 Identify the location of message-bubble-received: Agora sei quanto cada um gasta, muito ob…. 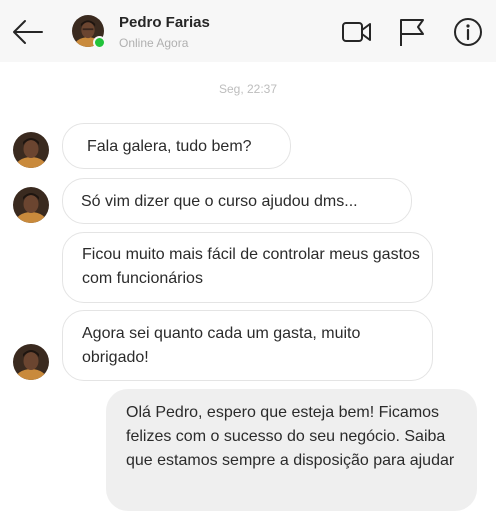
(247, 345).